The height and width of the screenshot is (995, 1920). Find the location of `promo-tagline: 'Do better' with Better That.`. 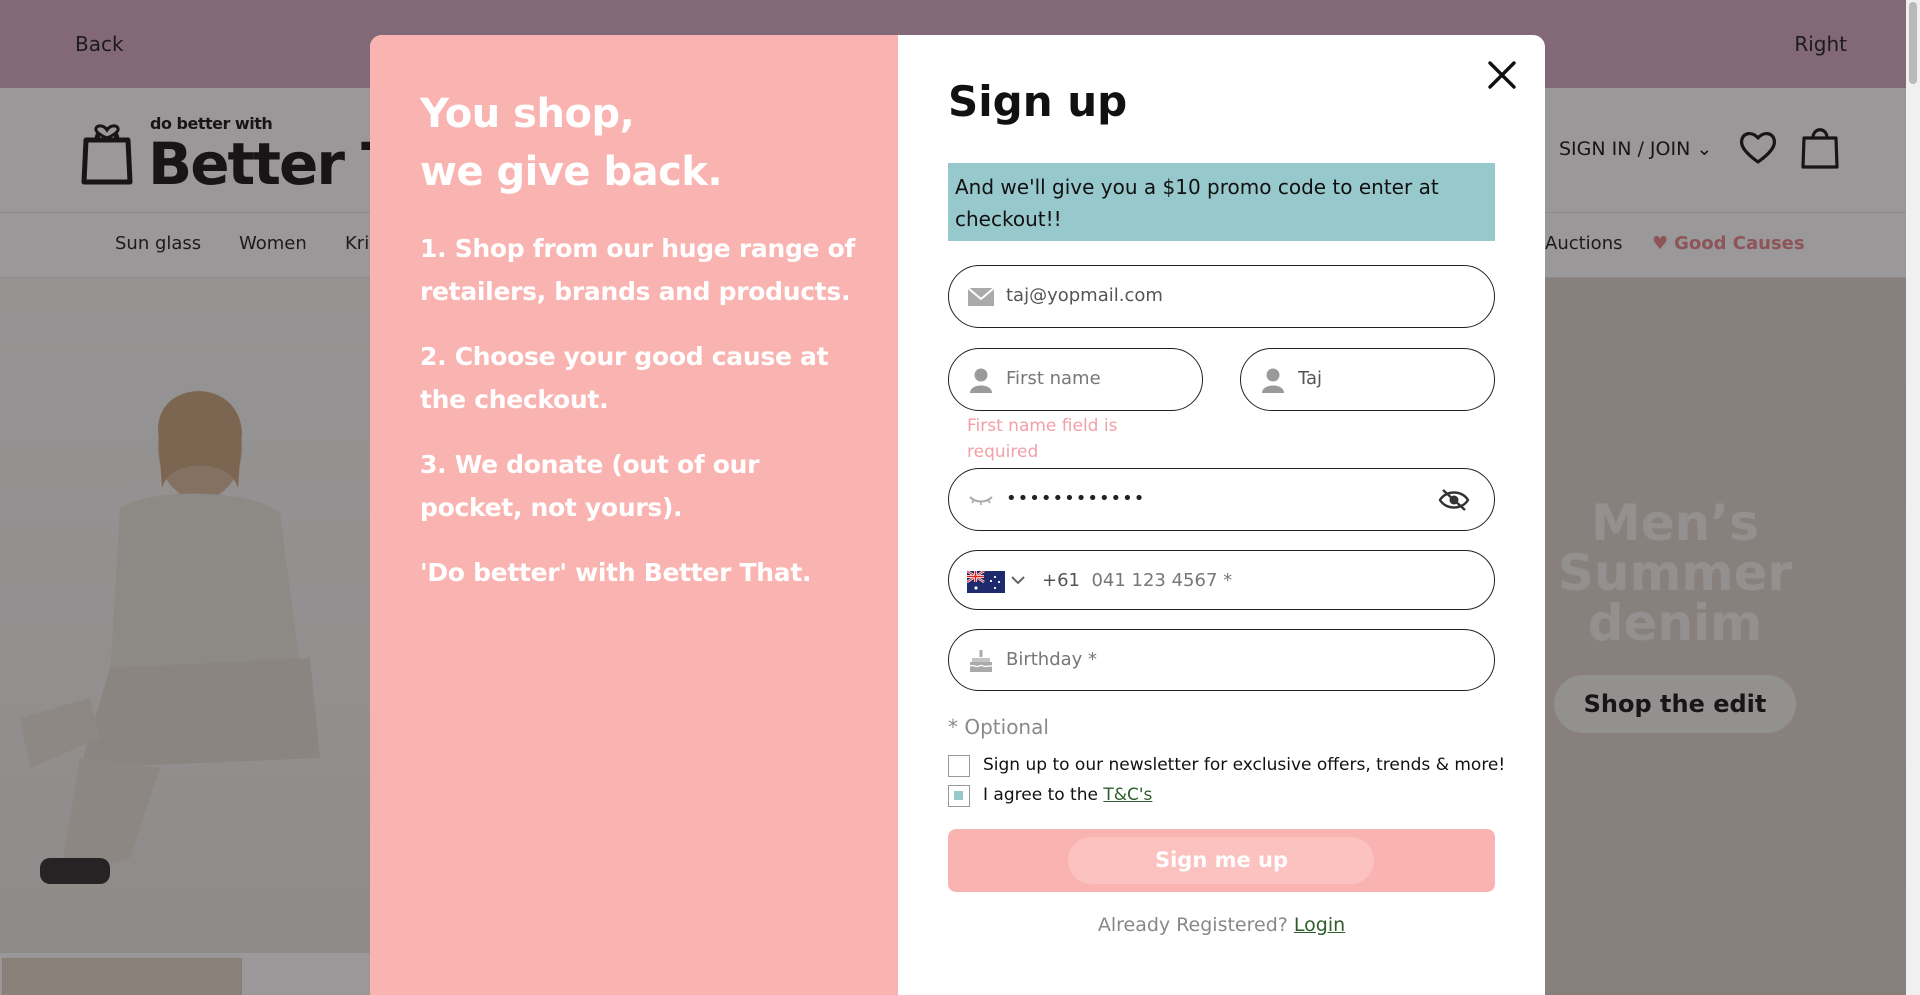

promo-tagline: 'Do better' with Better That. is located at coordinates (616, 572).